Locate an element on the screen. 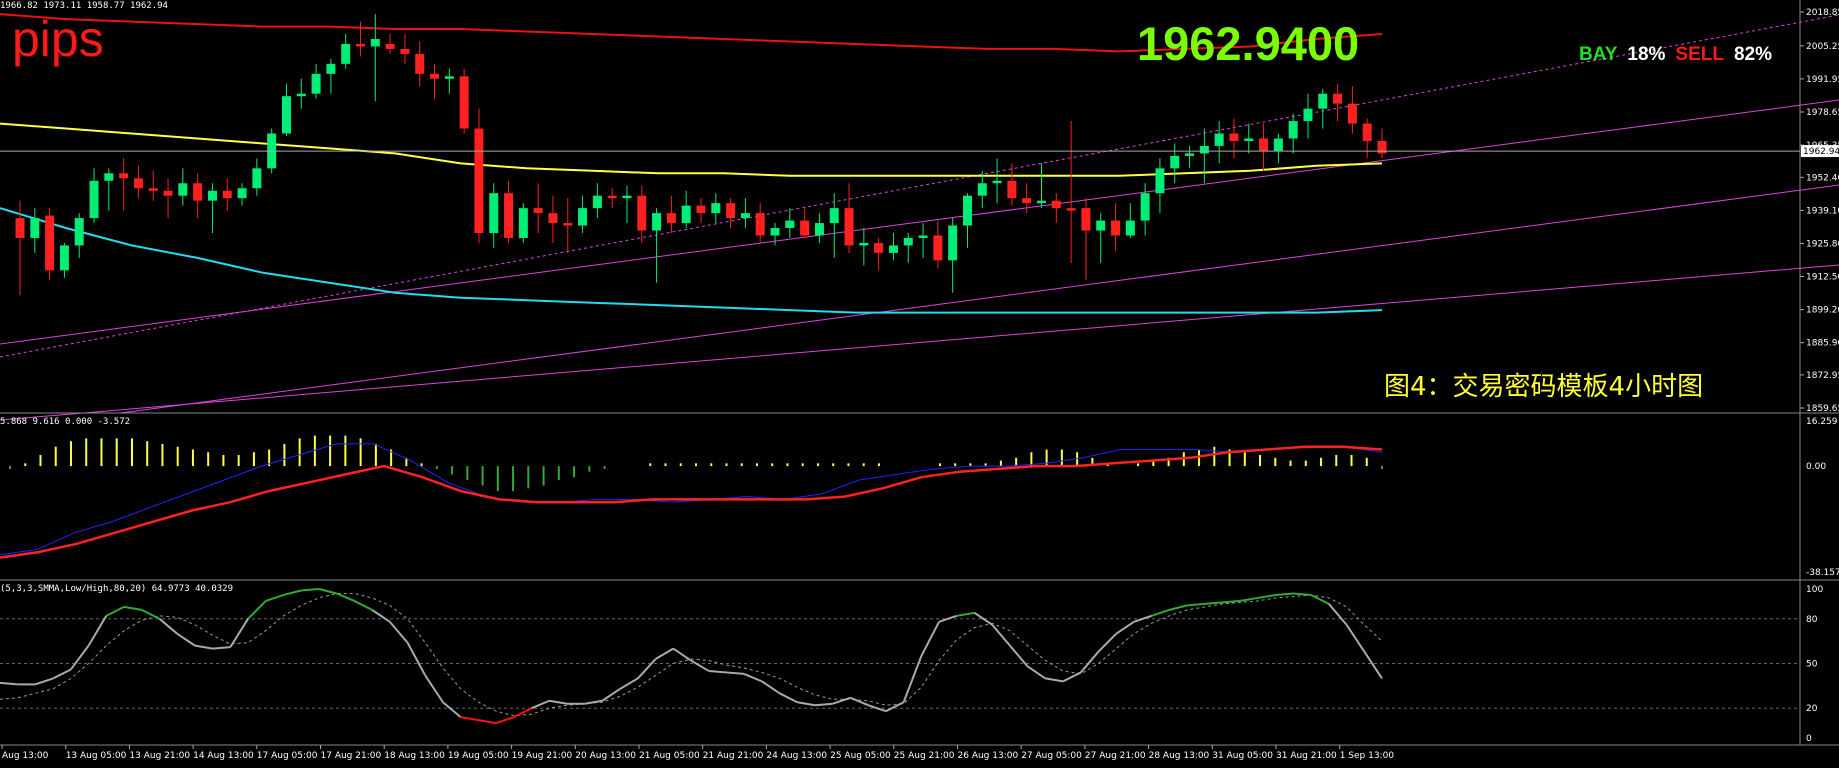 The width and height of the screenshot is (1839, 768). stochastic-tick-label: 20 is located at coordinates (1812, 709).